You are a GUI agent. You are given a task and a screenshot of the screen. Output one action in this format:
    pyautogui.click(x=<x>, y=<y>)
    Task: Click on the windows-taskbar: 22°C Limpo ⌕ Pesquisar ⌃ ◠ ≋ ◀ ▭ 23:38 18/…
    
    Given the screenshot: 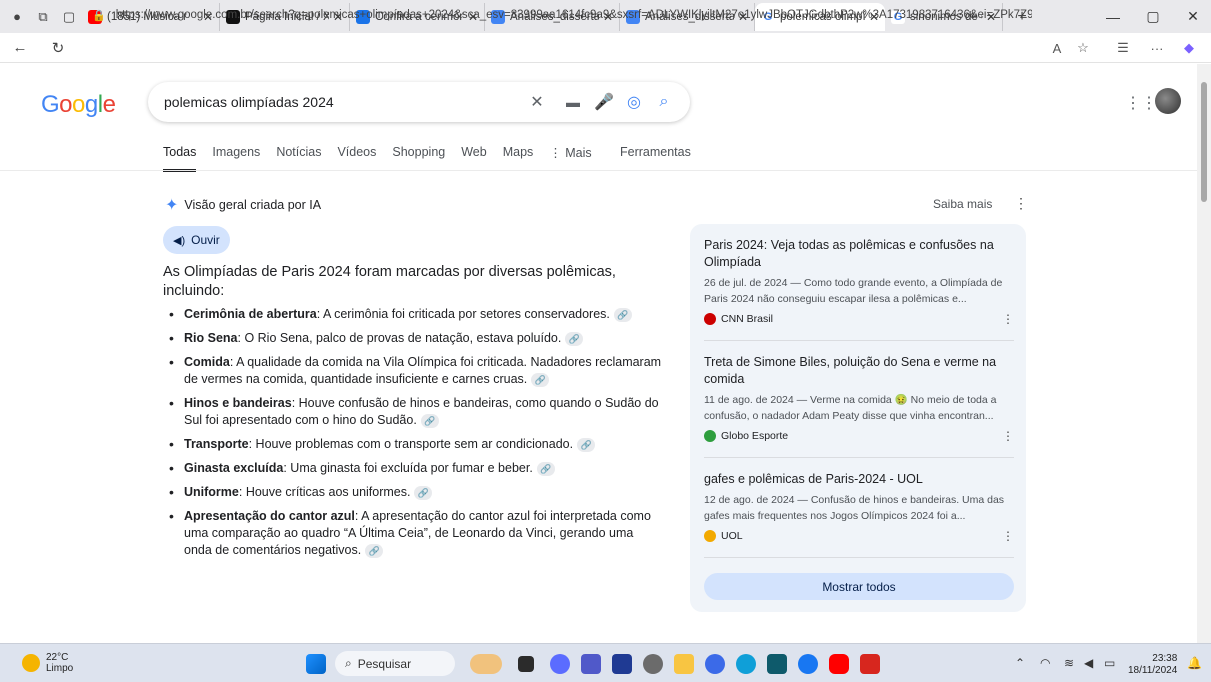 What is the action you would take?
    pyautogui.click(x=605, y=662)
    